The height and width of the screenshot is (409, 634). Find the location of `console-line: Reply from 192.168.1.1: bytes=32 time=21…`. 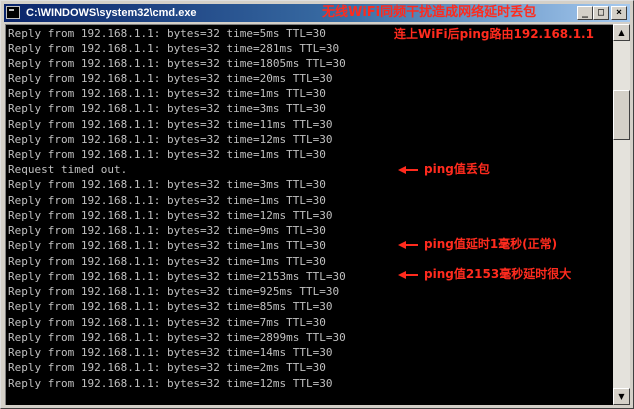

console-line: Reply from 192.168.1.1: bytes=32 time=21… is located at coordinates (177, 276).